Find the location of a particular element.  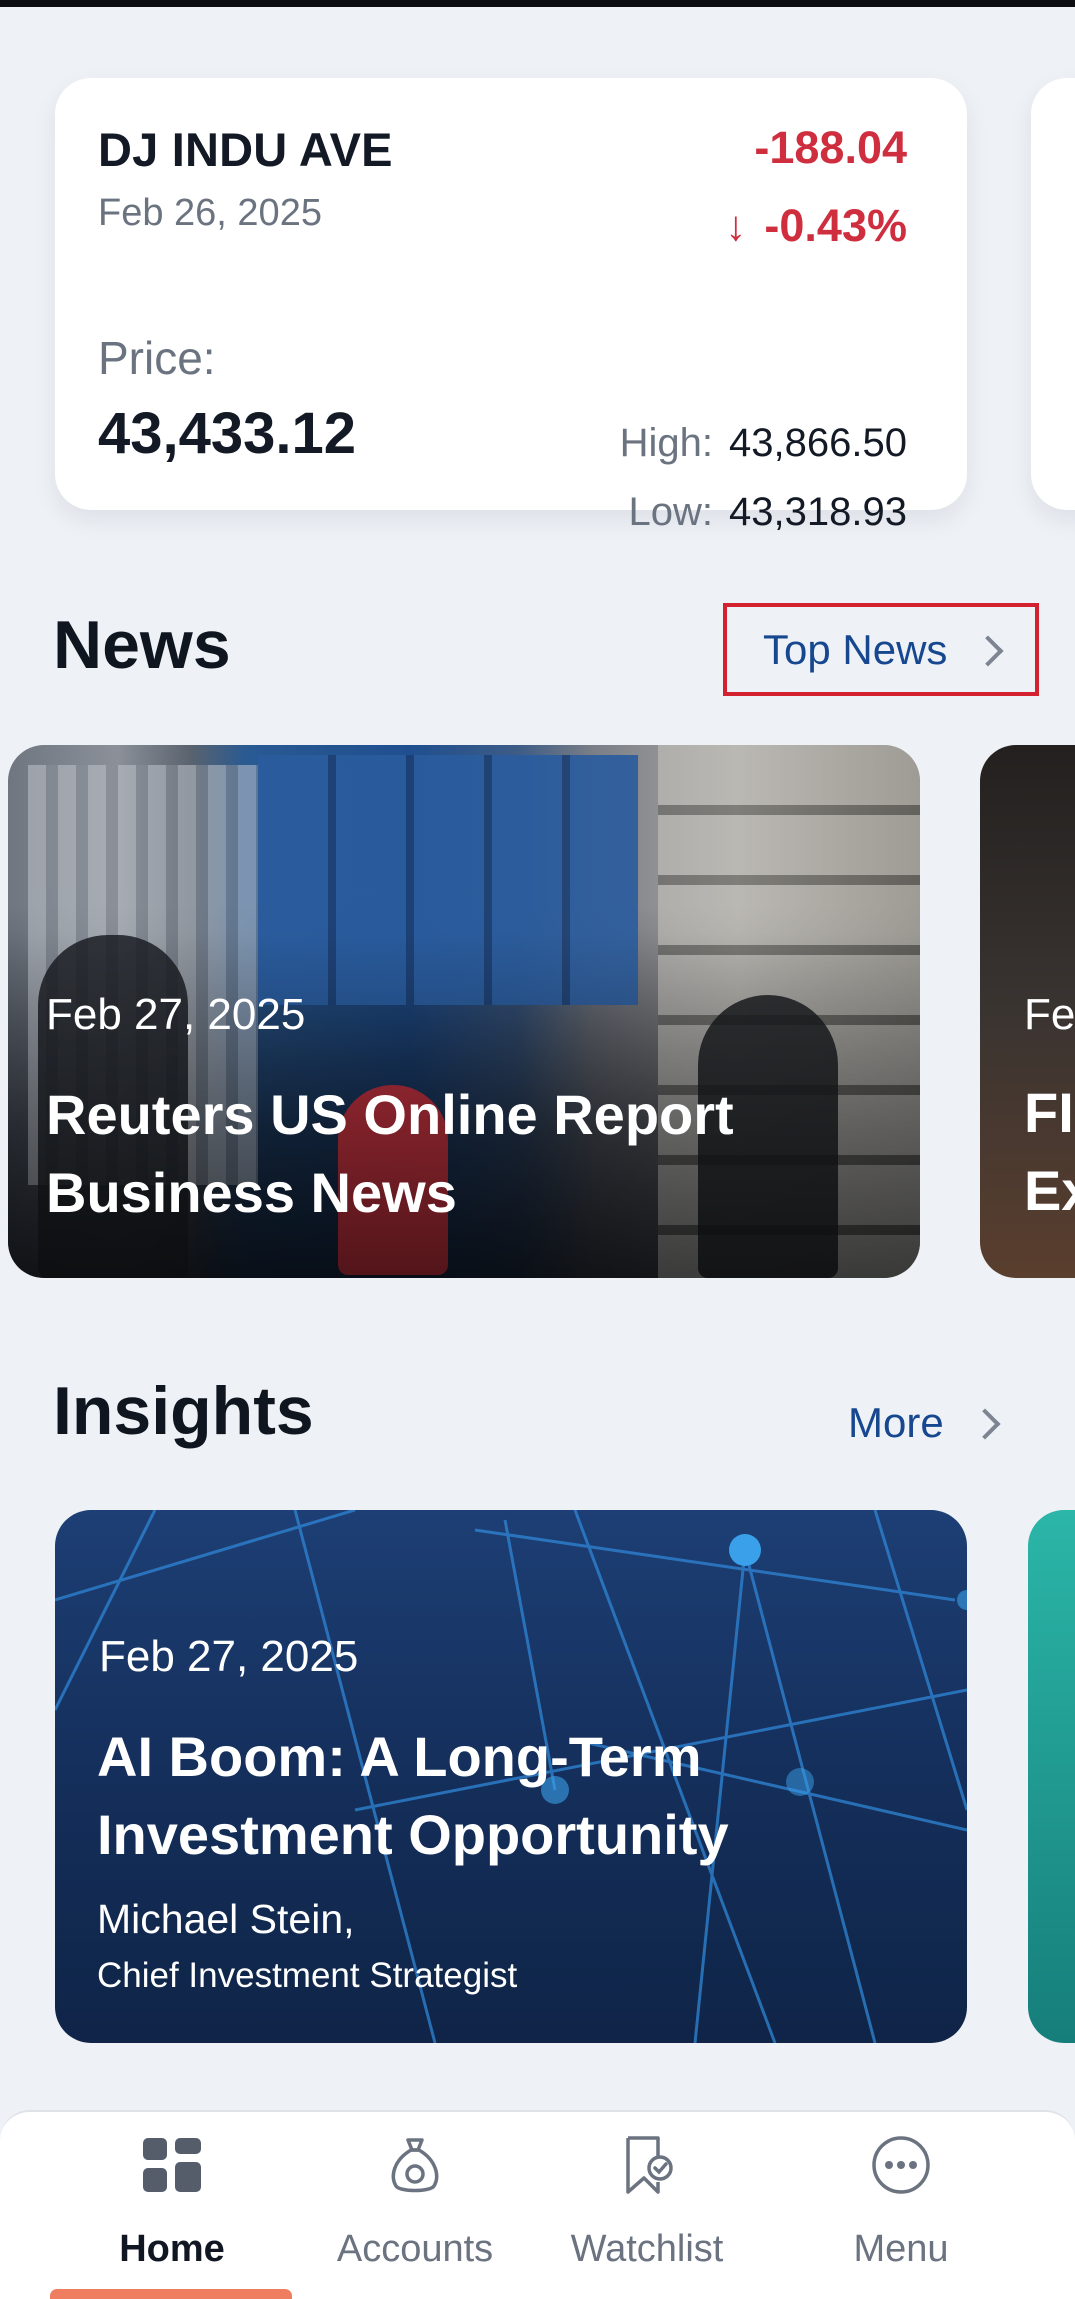

news-date: Feb 27, 2025 is located at coordinates (176, 1014).